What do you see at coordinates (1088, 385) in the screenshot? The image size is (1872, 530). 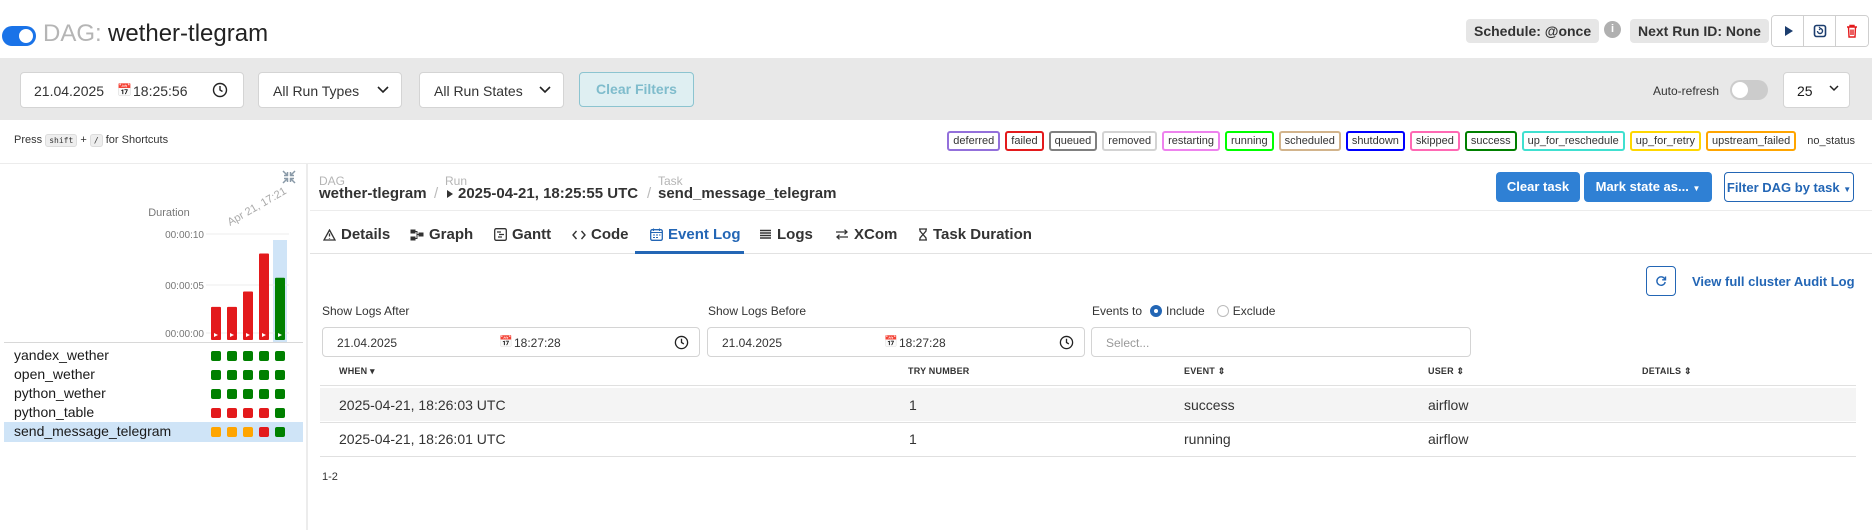 I see `table-header-divider` at bounding box center [1088, 385].